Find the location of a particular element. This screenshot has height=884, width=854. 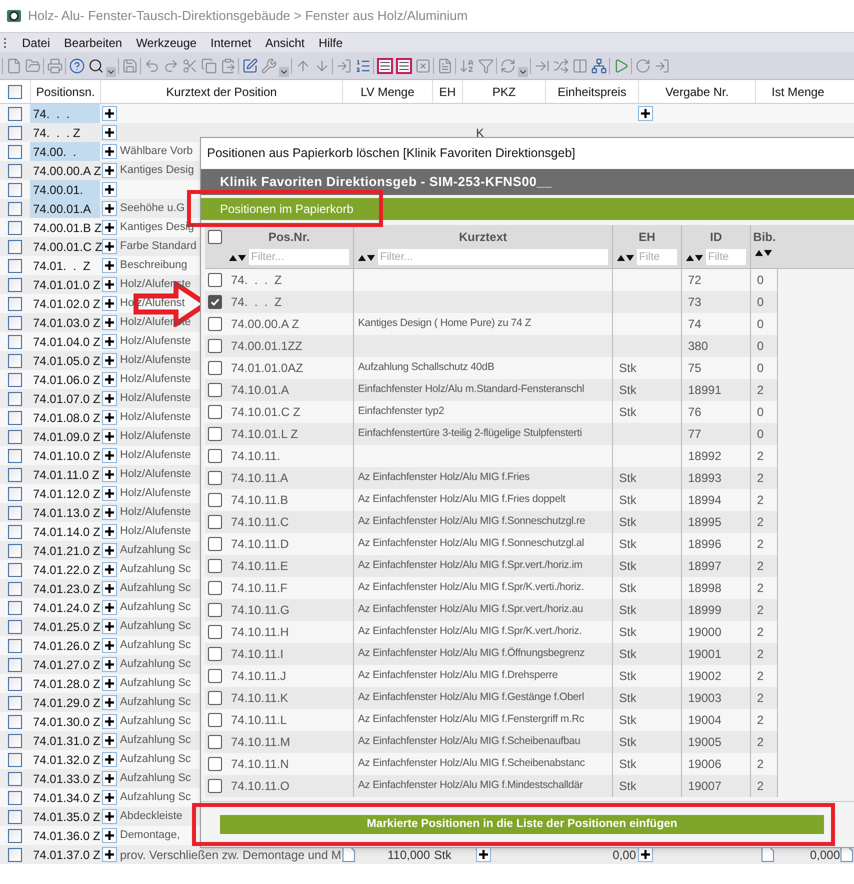

document-icon is located at coordinates (767, 854).